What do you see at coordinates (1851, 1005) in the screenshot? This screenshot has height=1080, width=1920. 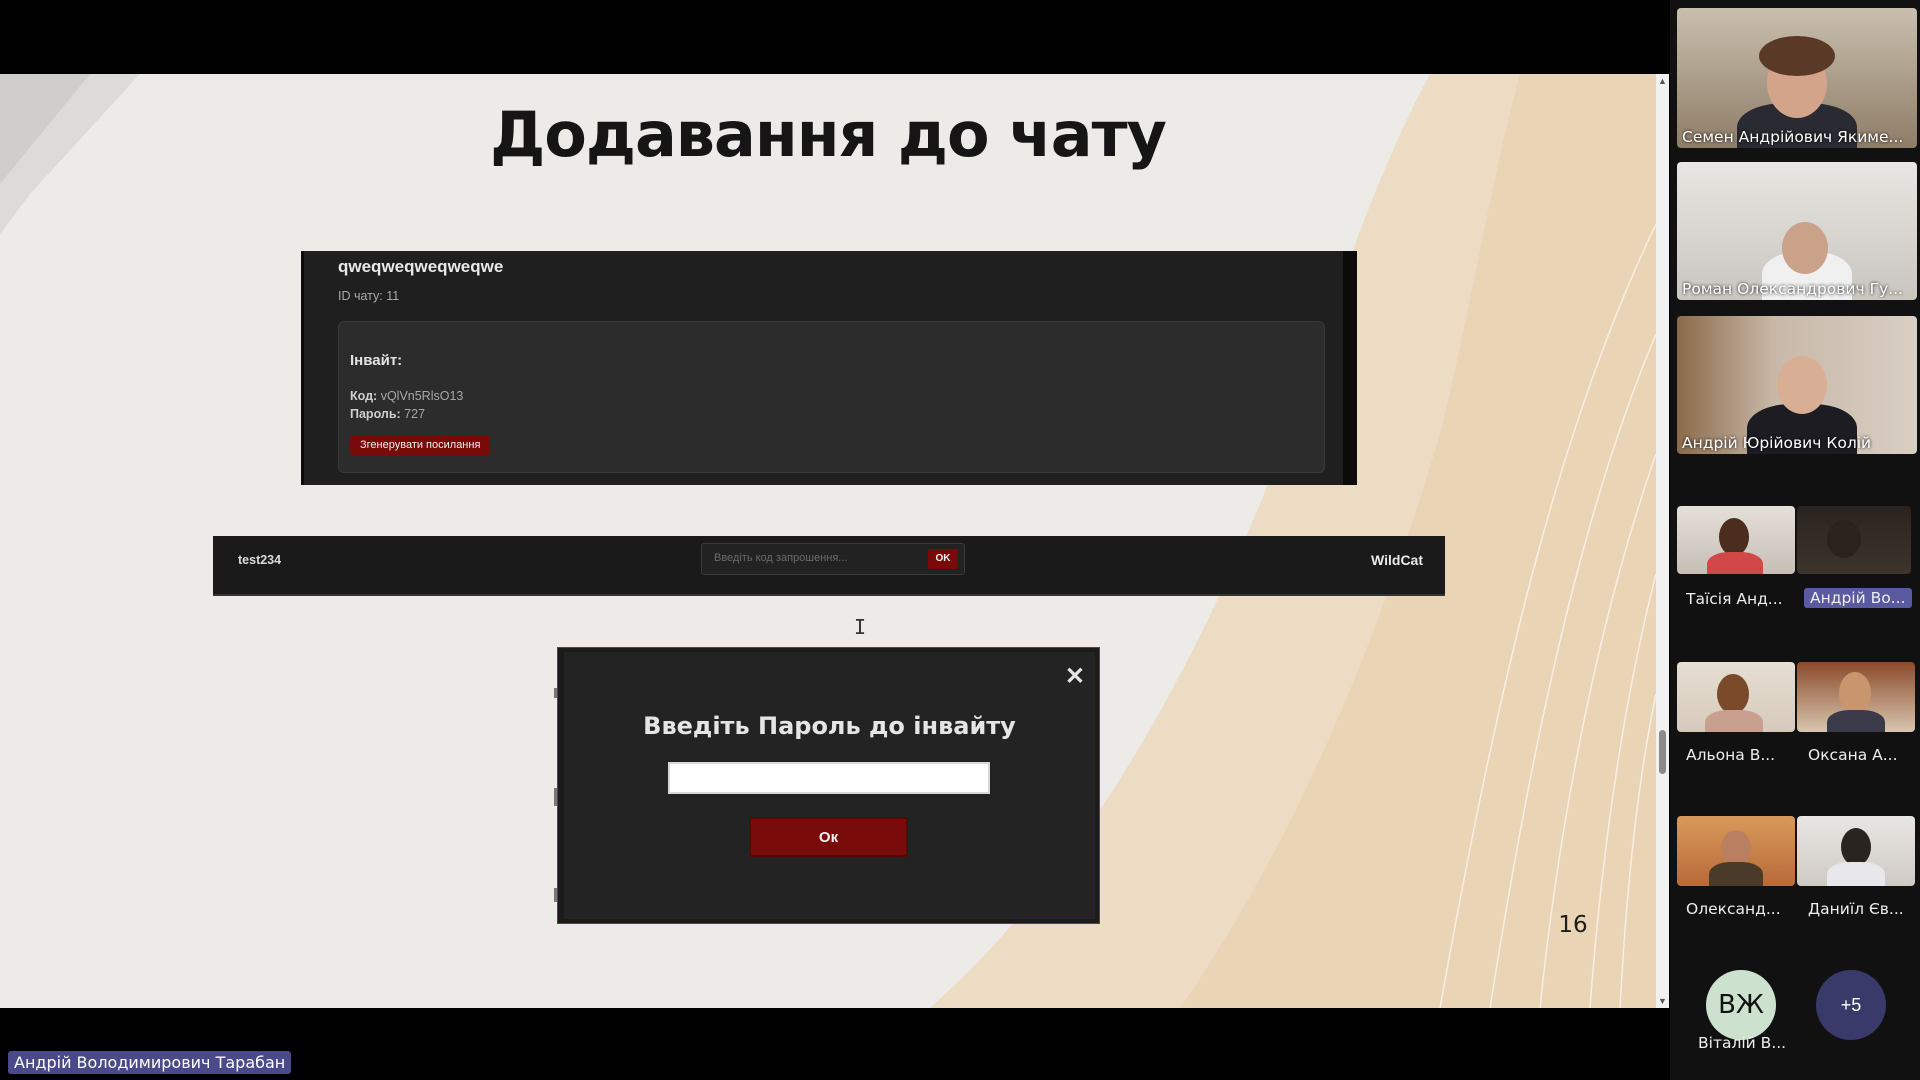 I see `more-participants-button: +5` at bounding box center [1851, 1005].